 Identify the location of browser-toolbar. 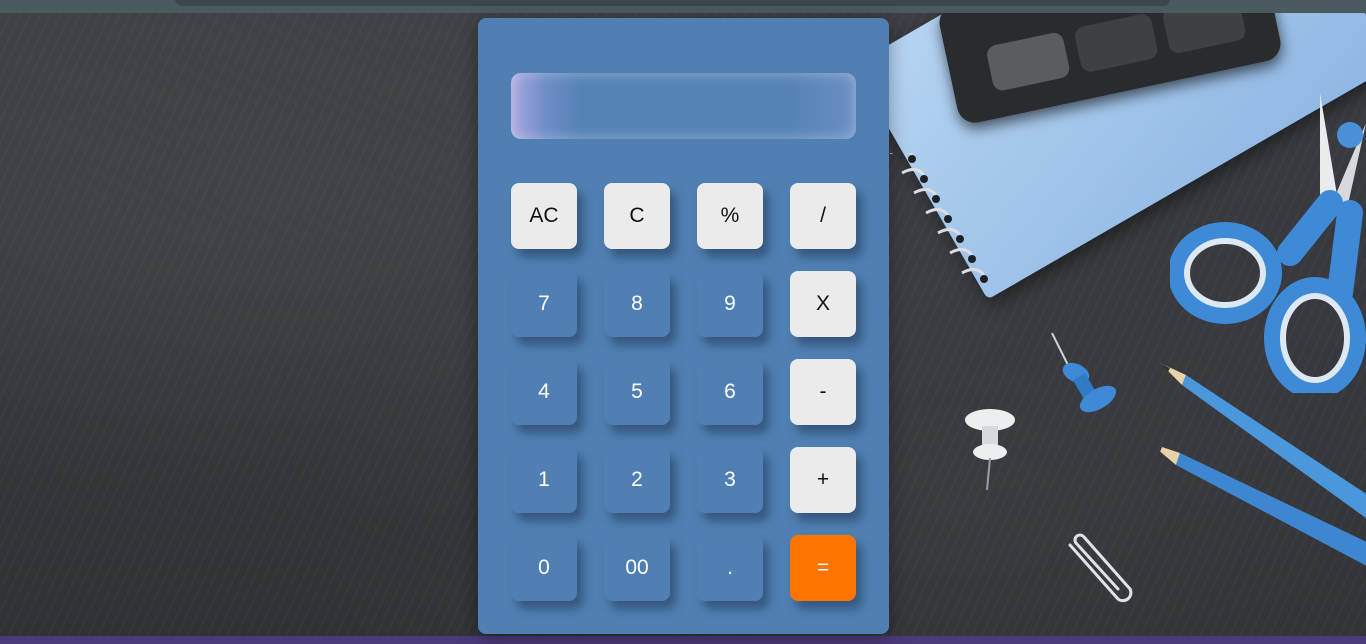
(683, 6).